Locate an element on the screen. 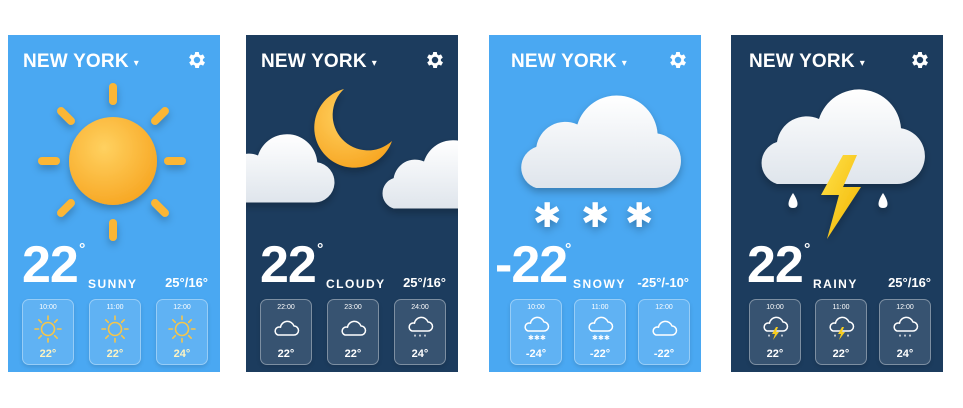  hour-time: 24:00 is located at coordinates (420, 307).